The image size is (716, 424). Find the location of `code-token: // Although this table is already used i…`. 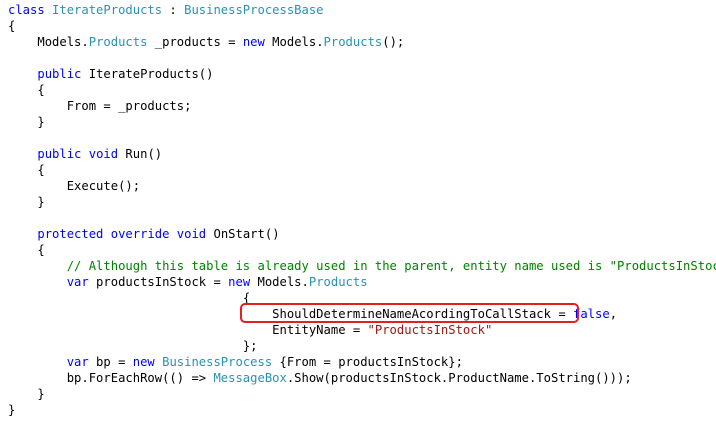

code-token: // Although this table is already used i… is located at coordinates (391, 266).